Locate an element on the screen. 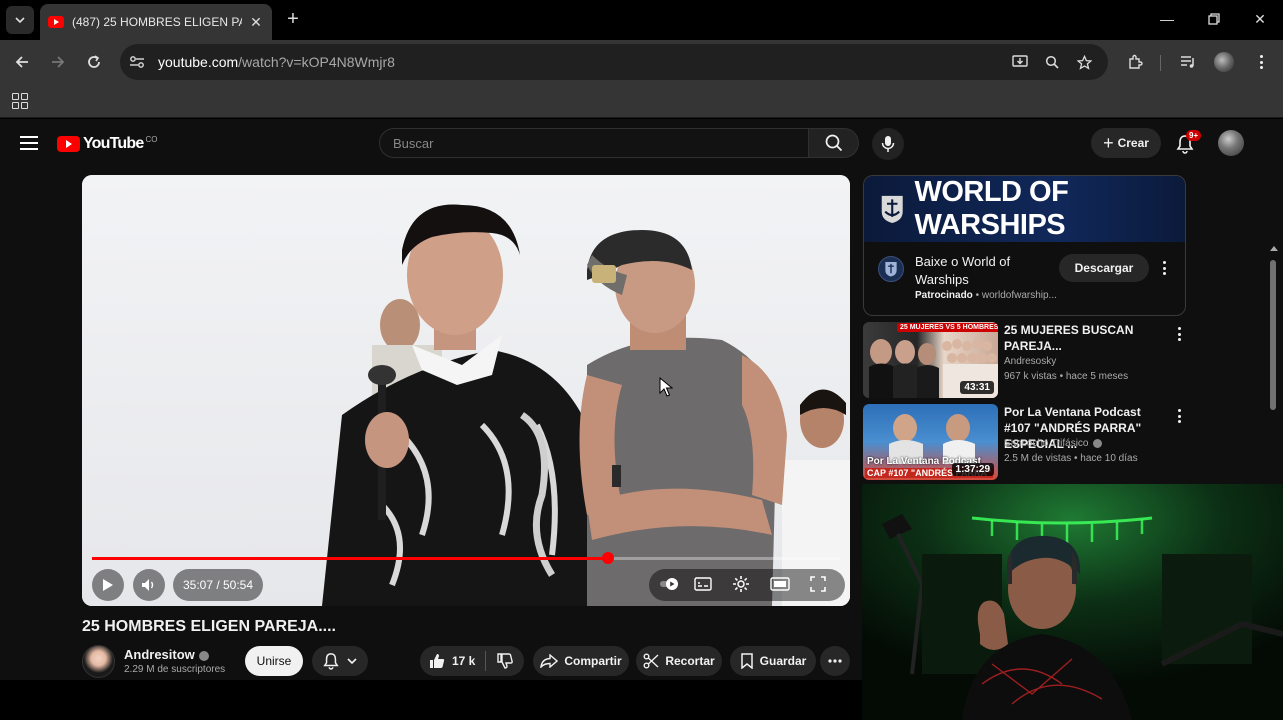  sponsored-label: Patrocinado is located at coordinates (944, 295).